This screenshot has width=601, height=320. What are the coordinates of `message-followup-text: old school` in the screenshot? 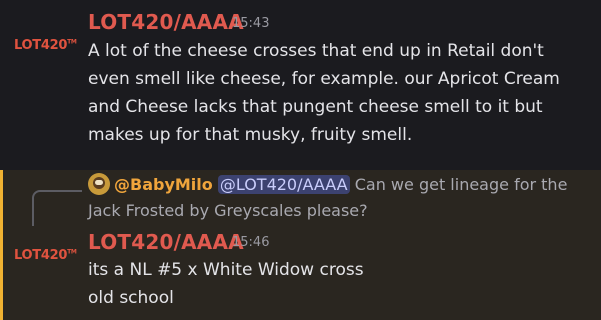 It's located at (131, 298).